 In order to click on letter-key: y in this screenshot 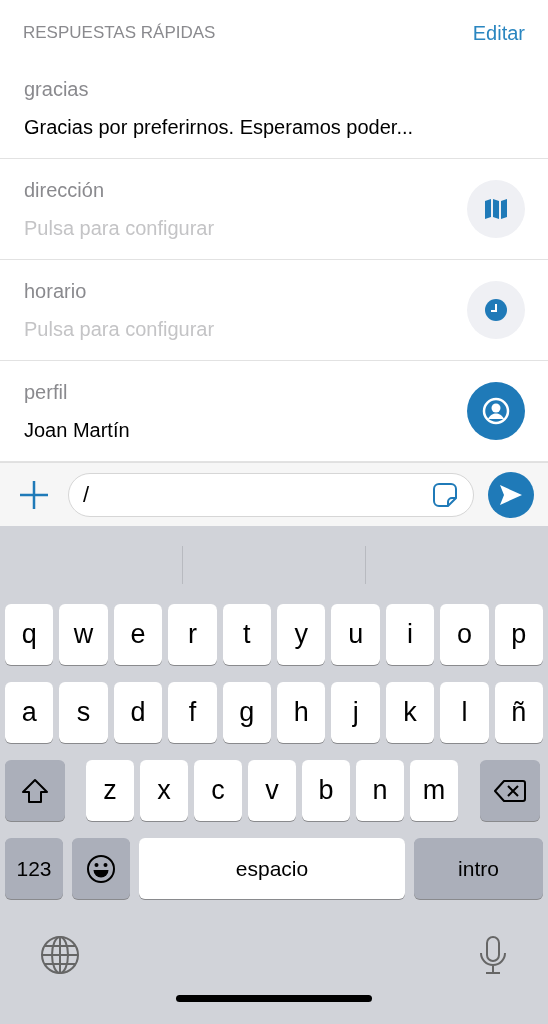, I will do `click(301, 634)`.